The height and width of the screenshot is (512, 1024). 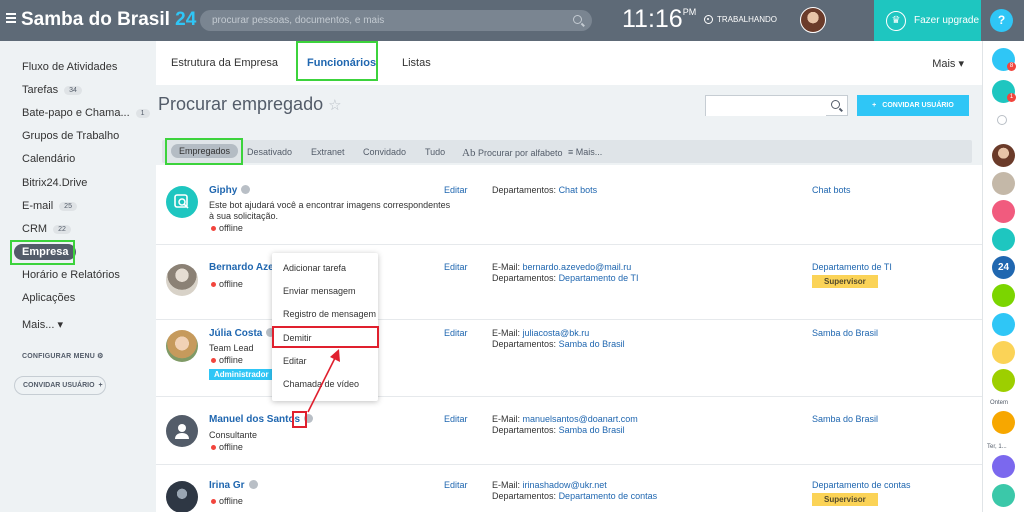 I want to click on menu-item-video-call: Chamada de vídeo, so click(x=321, y=384).